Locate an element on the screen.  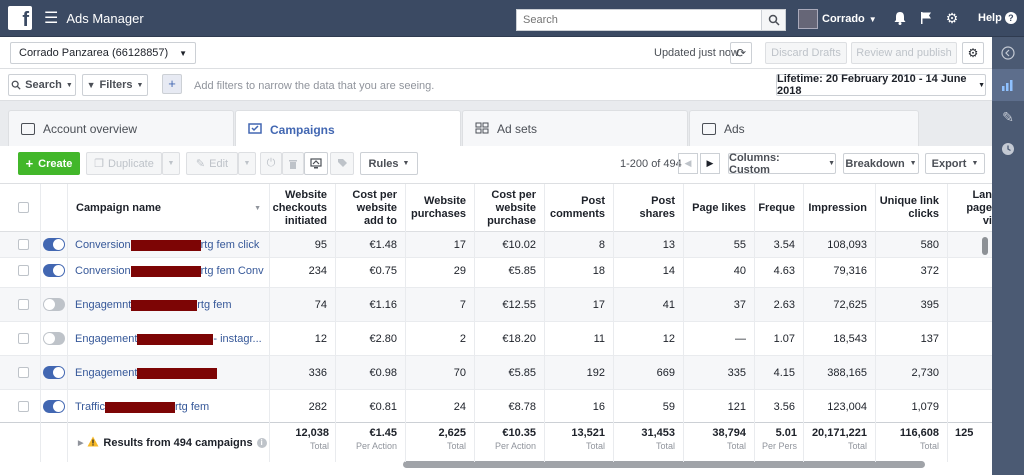
cell-c10: 137 is located at coordinates (929, 339).